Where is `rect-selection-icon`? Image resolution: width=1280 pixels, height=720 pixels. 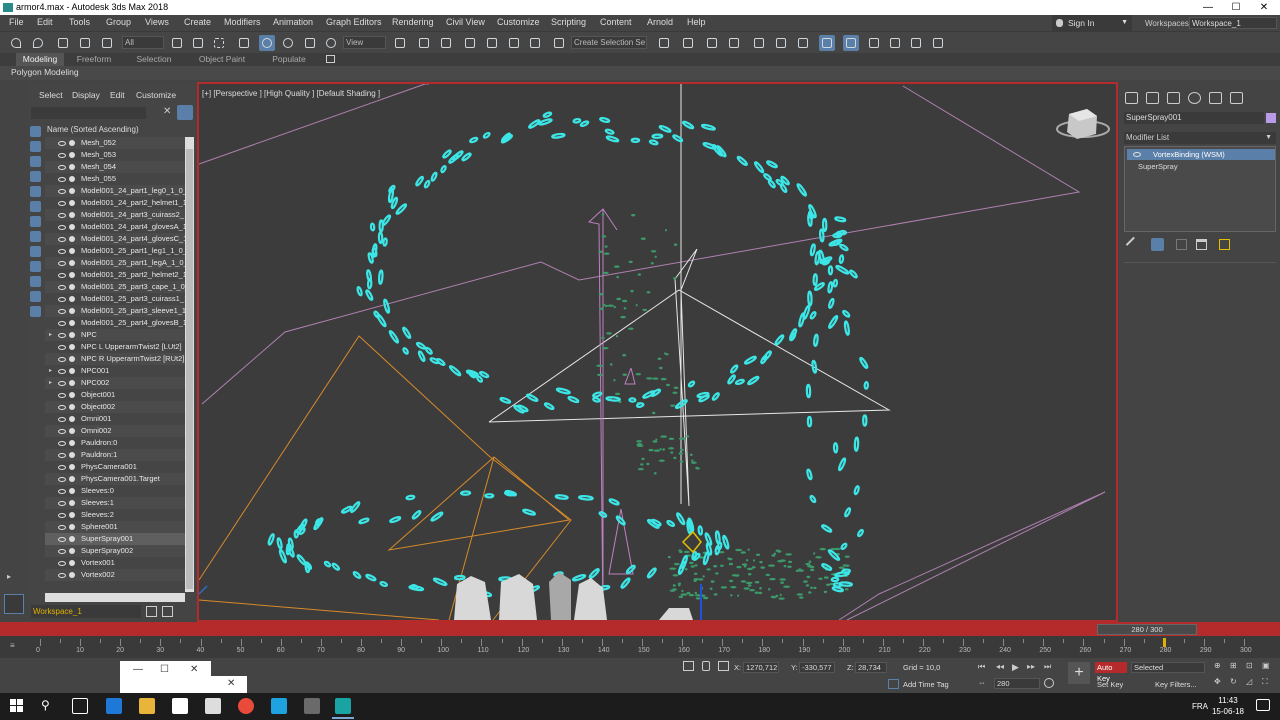
rect-selection-icon is located at coordinates (219, 43).